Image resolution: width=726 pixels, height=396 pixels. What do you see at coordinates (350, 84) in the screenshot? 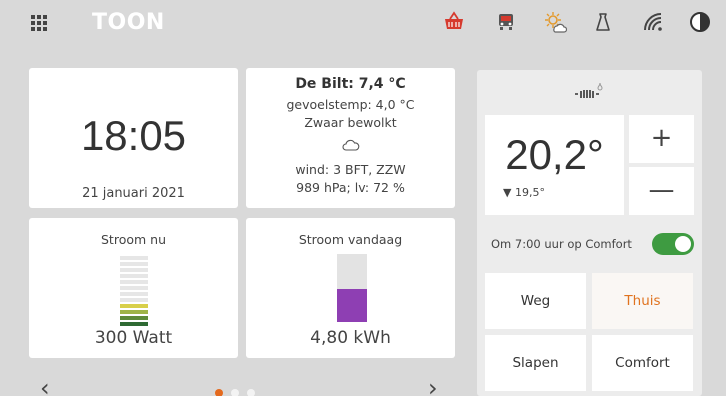
I see `weather-location-temp: De Bilt: 7,4 °C` at bounding box center [350, 84].